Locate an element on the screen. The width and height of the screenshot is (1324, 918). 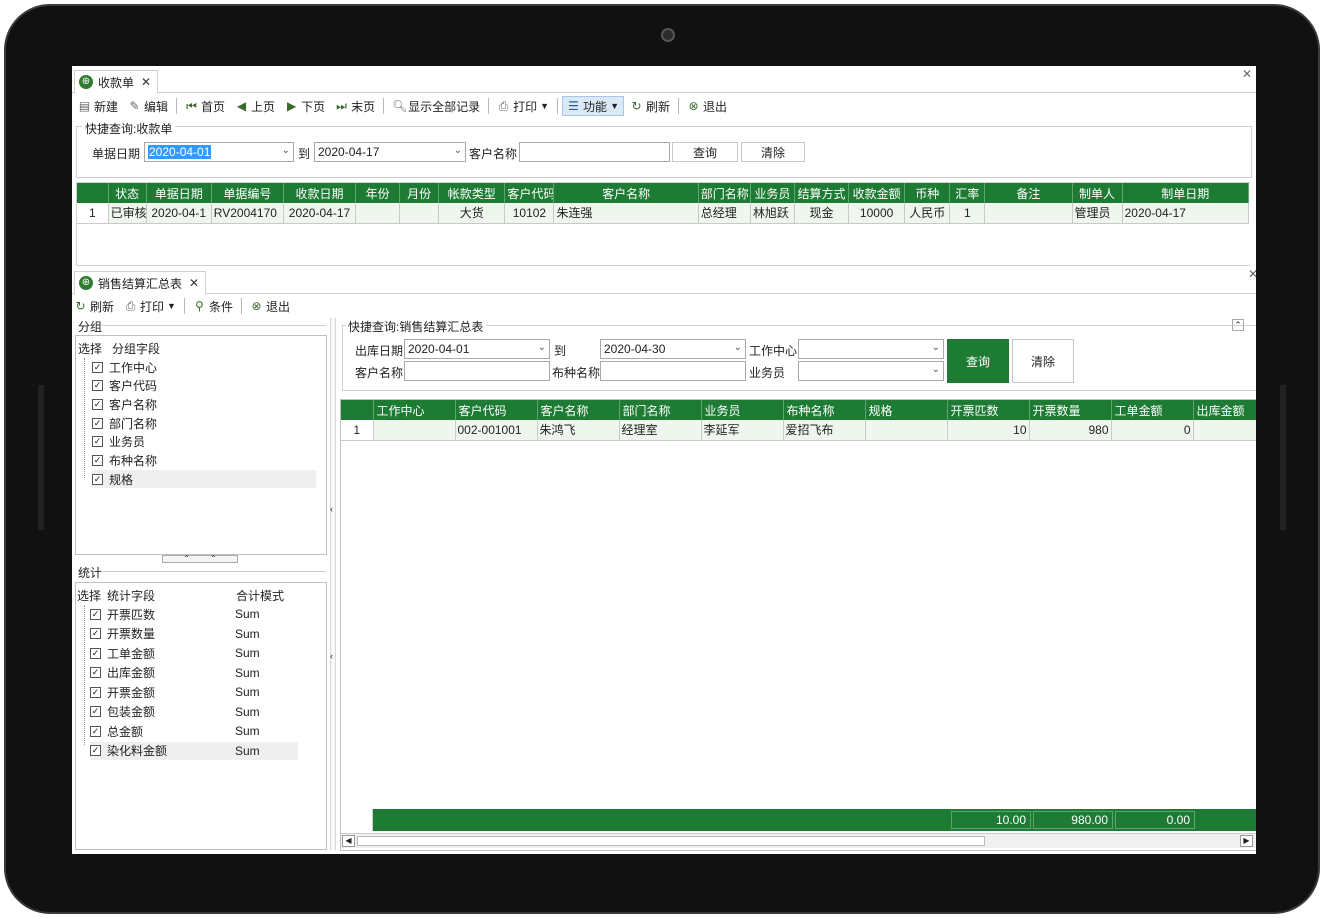
column-header: 收款金额 is located at coordinates (877, 193).